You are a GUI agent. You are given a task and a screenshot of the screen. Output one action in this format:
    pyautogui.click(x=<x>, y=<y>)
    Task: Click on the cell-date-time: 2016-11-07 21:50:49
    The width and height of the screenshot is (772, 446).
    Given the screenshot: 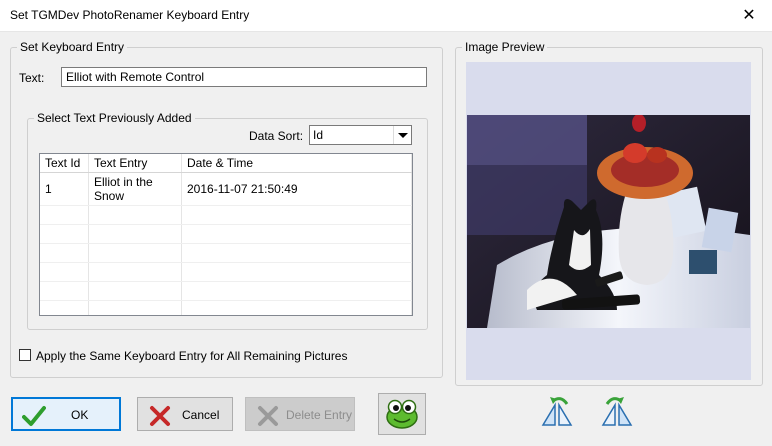 What is the action you would take?
    pyautogui.click(x=296, y=189)
    